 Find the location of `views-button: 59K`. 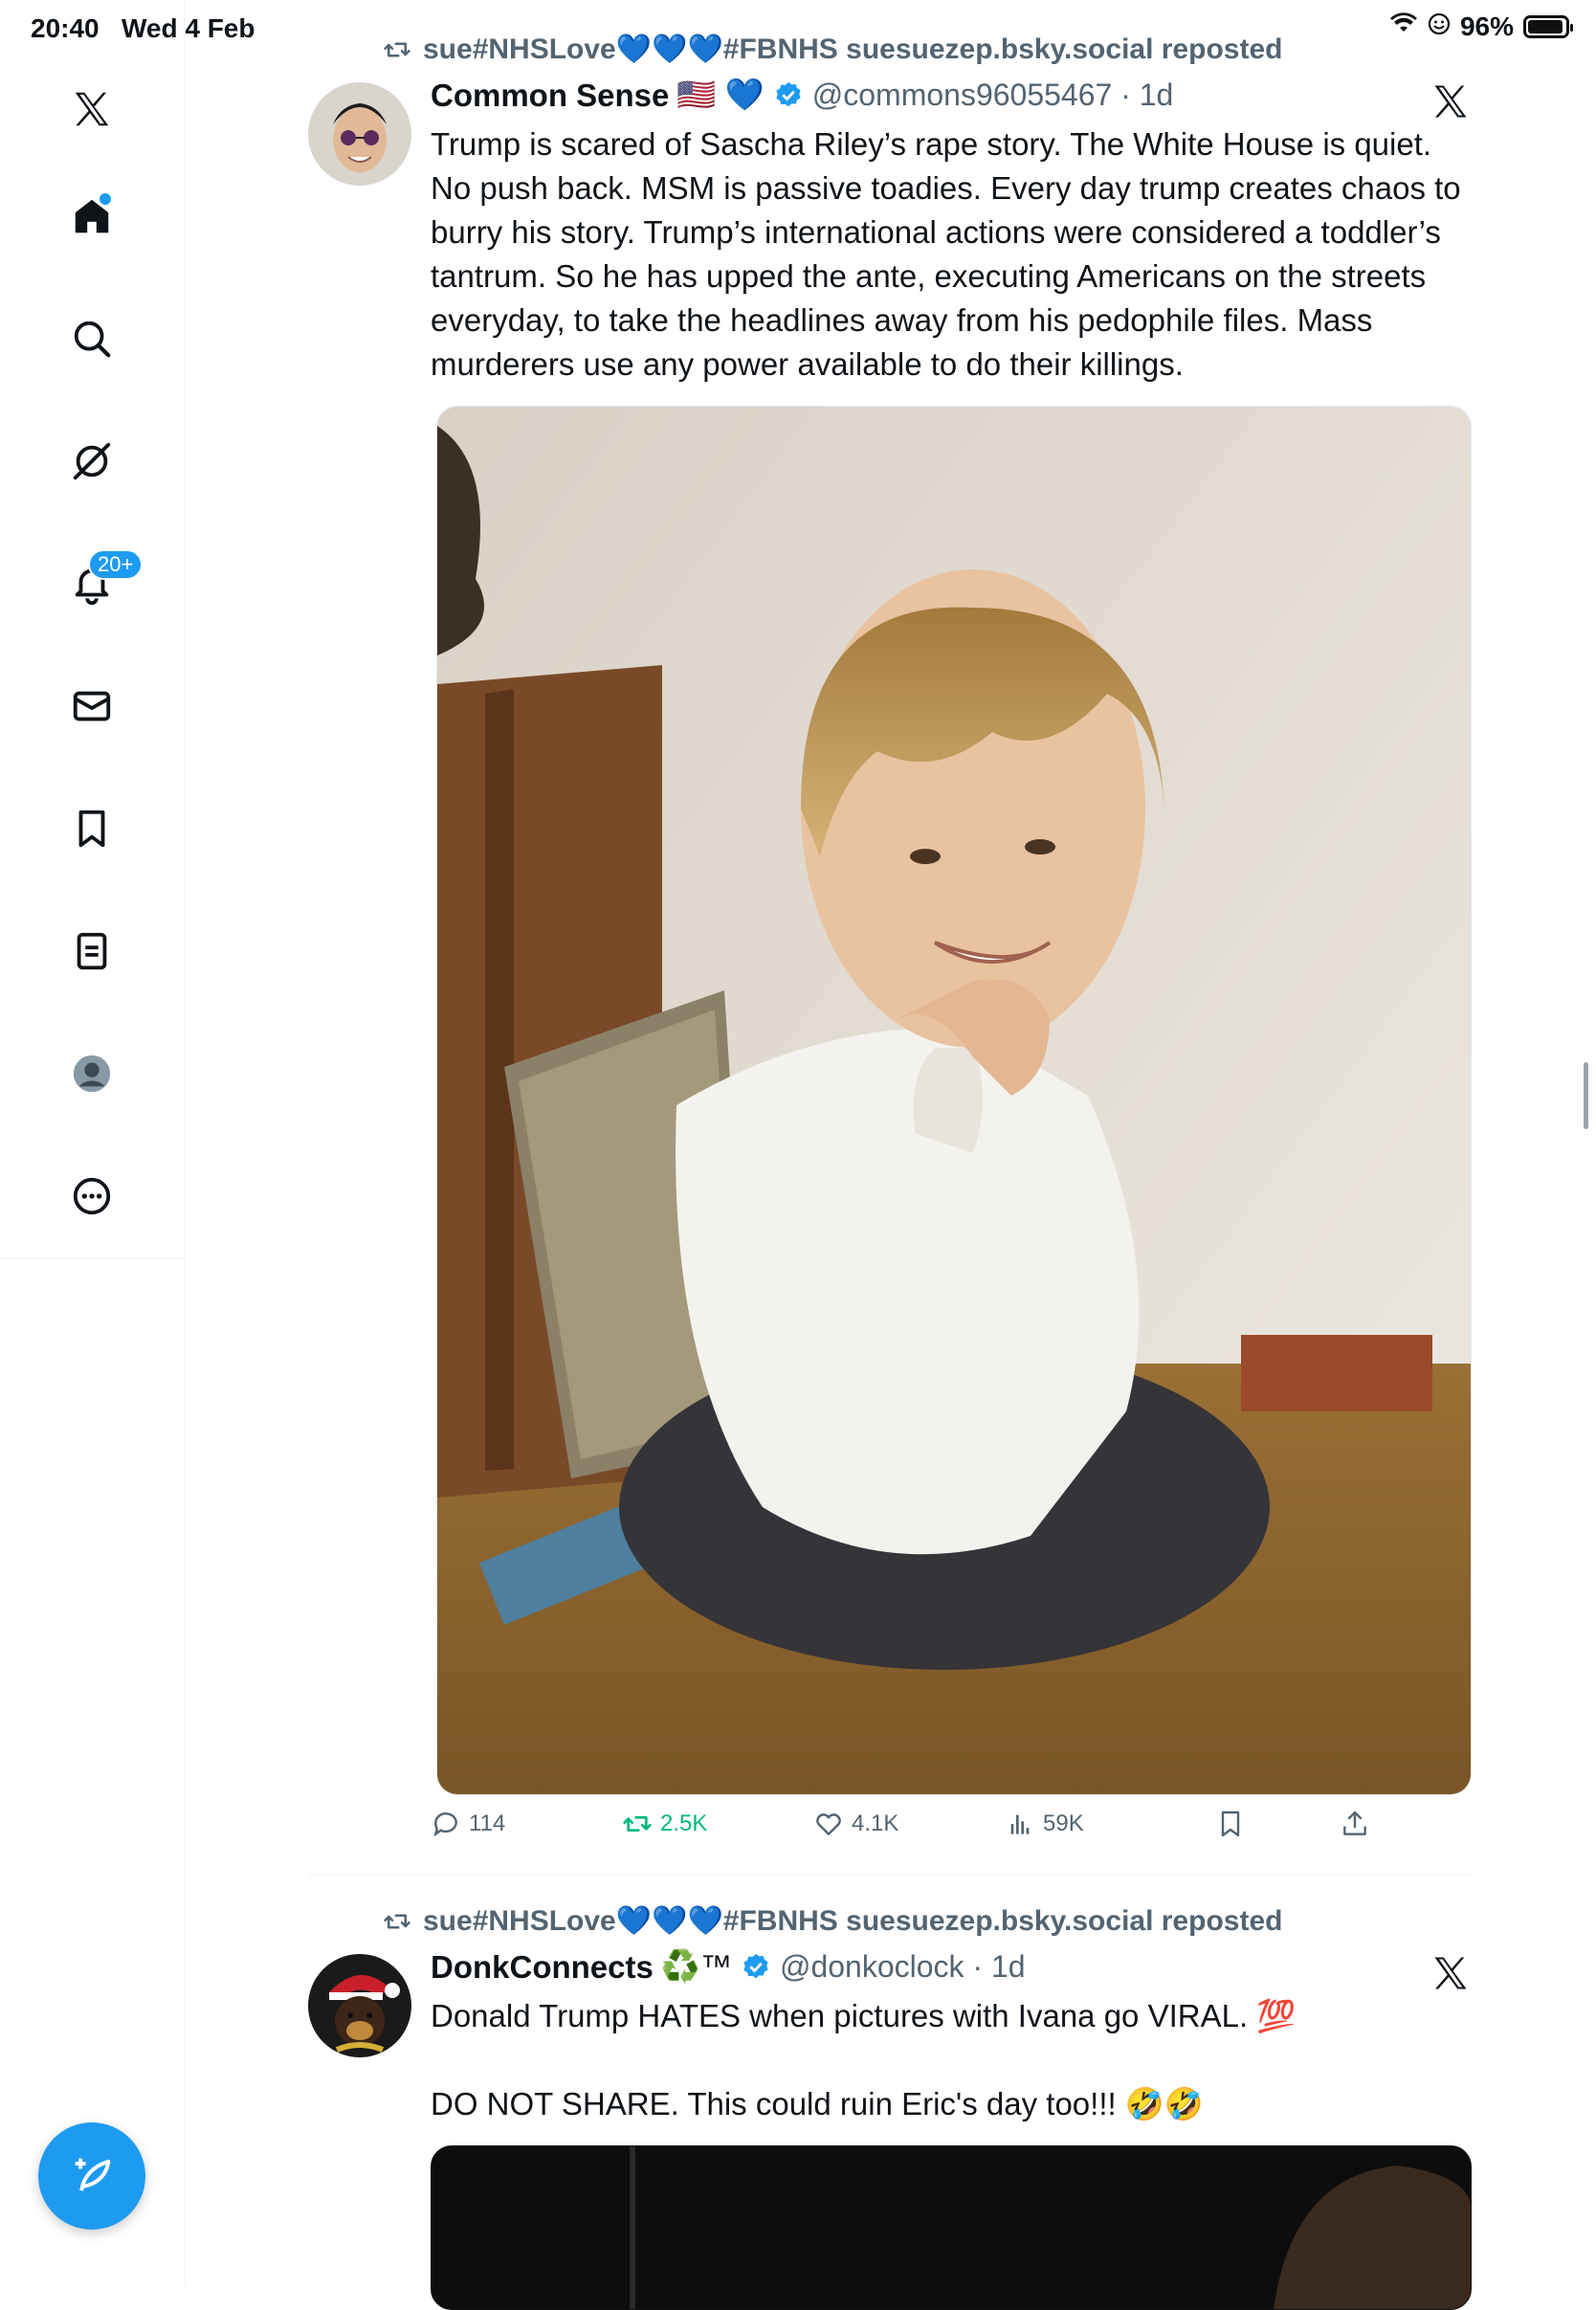

views-button: 59K is located at coordinates (1045, 1824).